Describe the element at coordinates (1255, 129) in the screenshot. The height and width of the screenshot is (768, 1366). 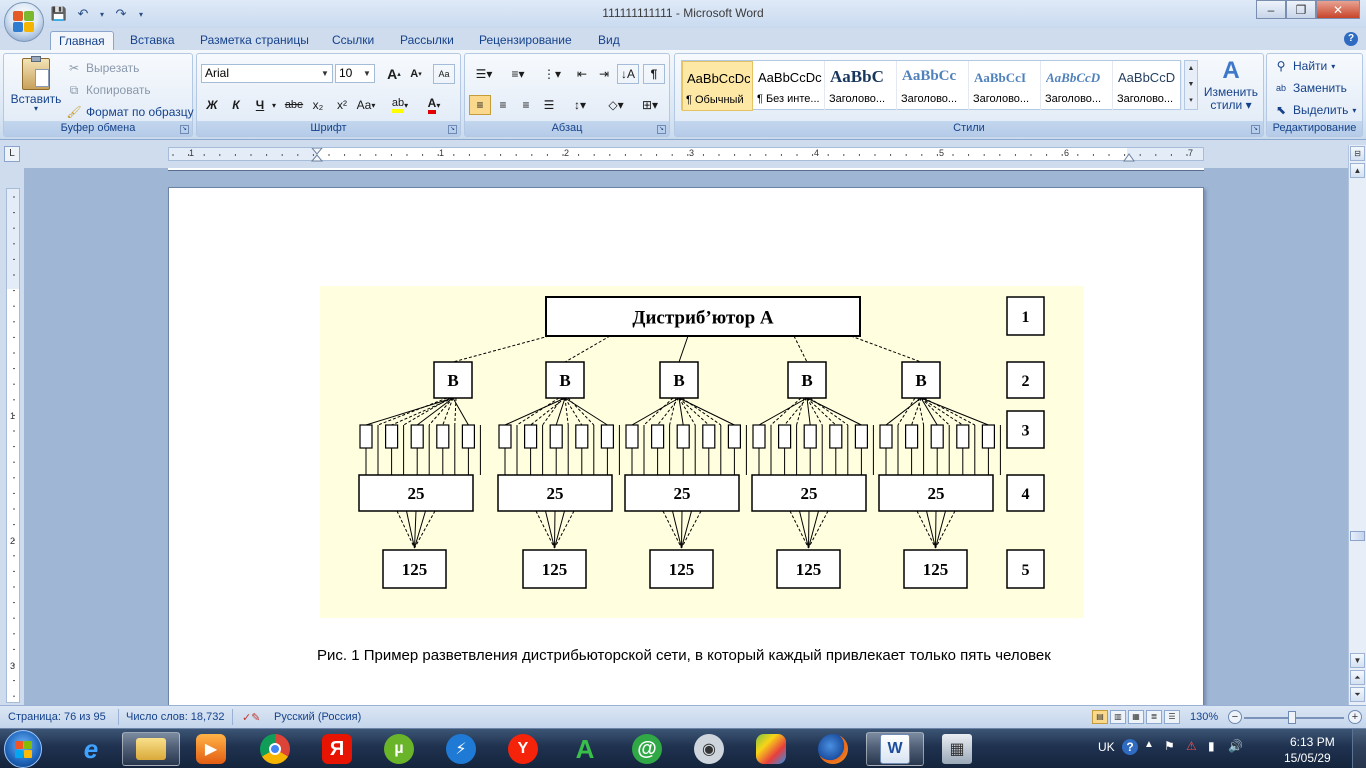
I see `styles-launcher-icon: ↘` at that location.